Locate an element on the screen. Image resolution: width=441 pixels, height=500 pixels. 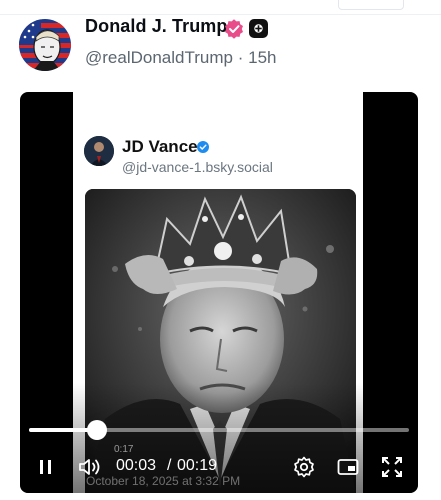
progress-track is located at coordinates (219, 430).